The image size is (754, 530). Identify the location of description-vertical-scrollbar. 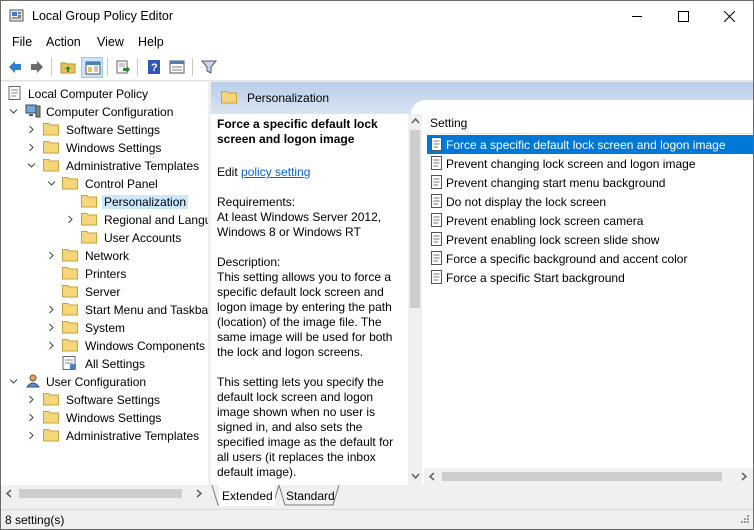
(415, 299).